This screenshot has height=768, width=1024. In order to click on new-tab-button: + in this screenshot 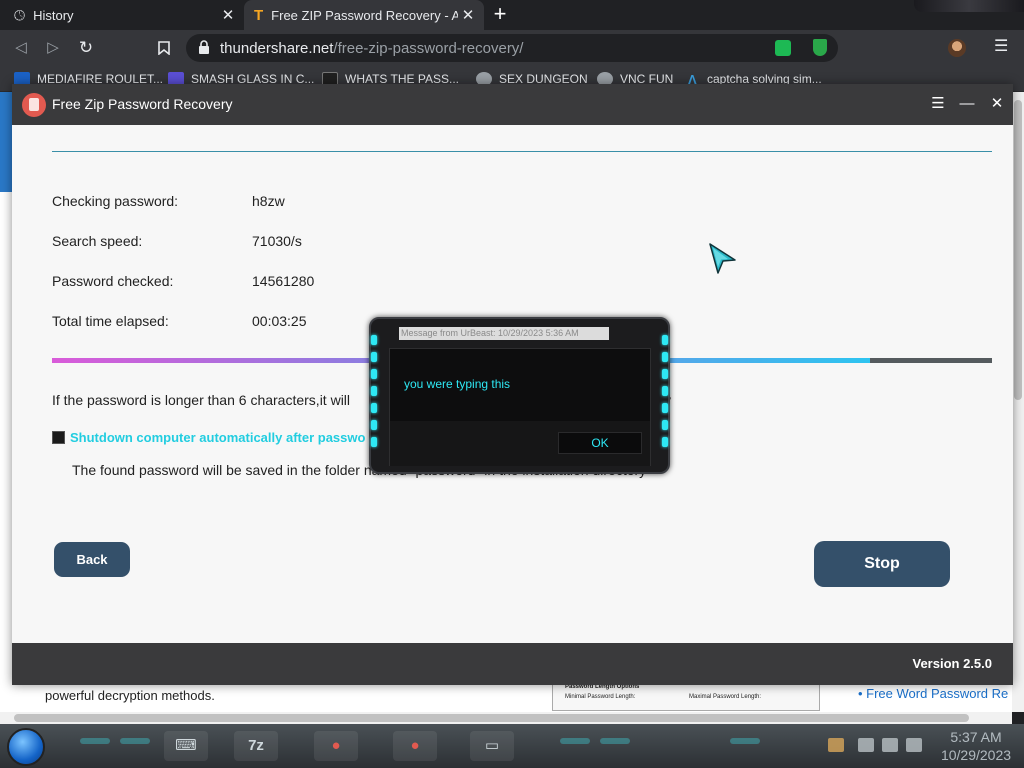, I will do `click(500, 15)`.